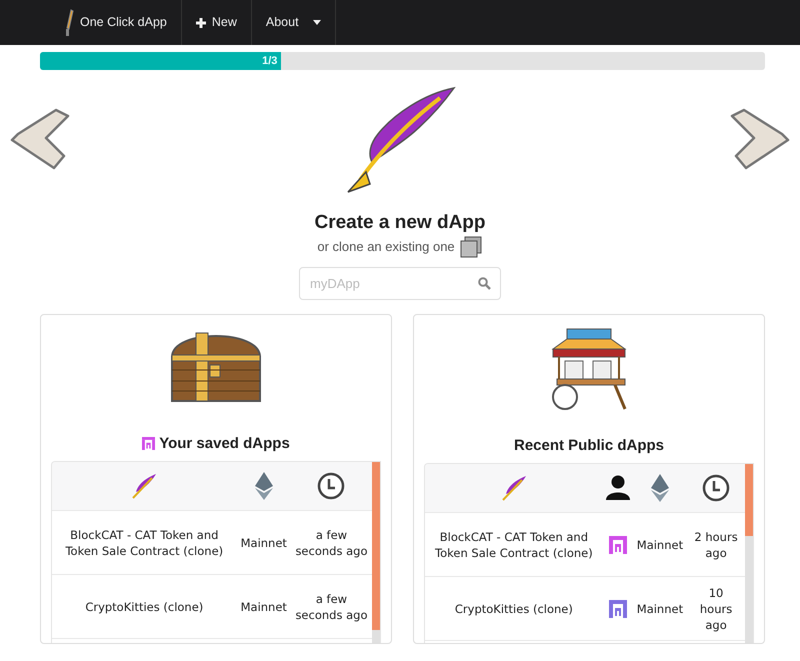  I want to click on copy-icon, so click(470, 246).